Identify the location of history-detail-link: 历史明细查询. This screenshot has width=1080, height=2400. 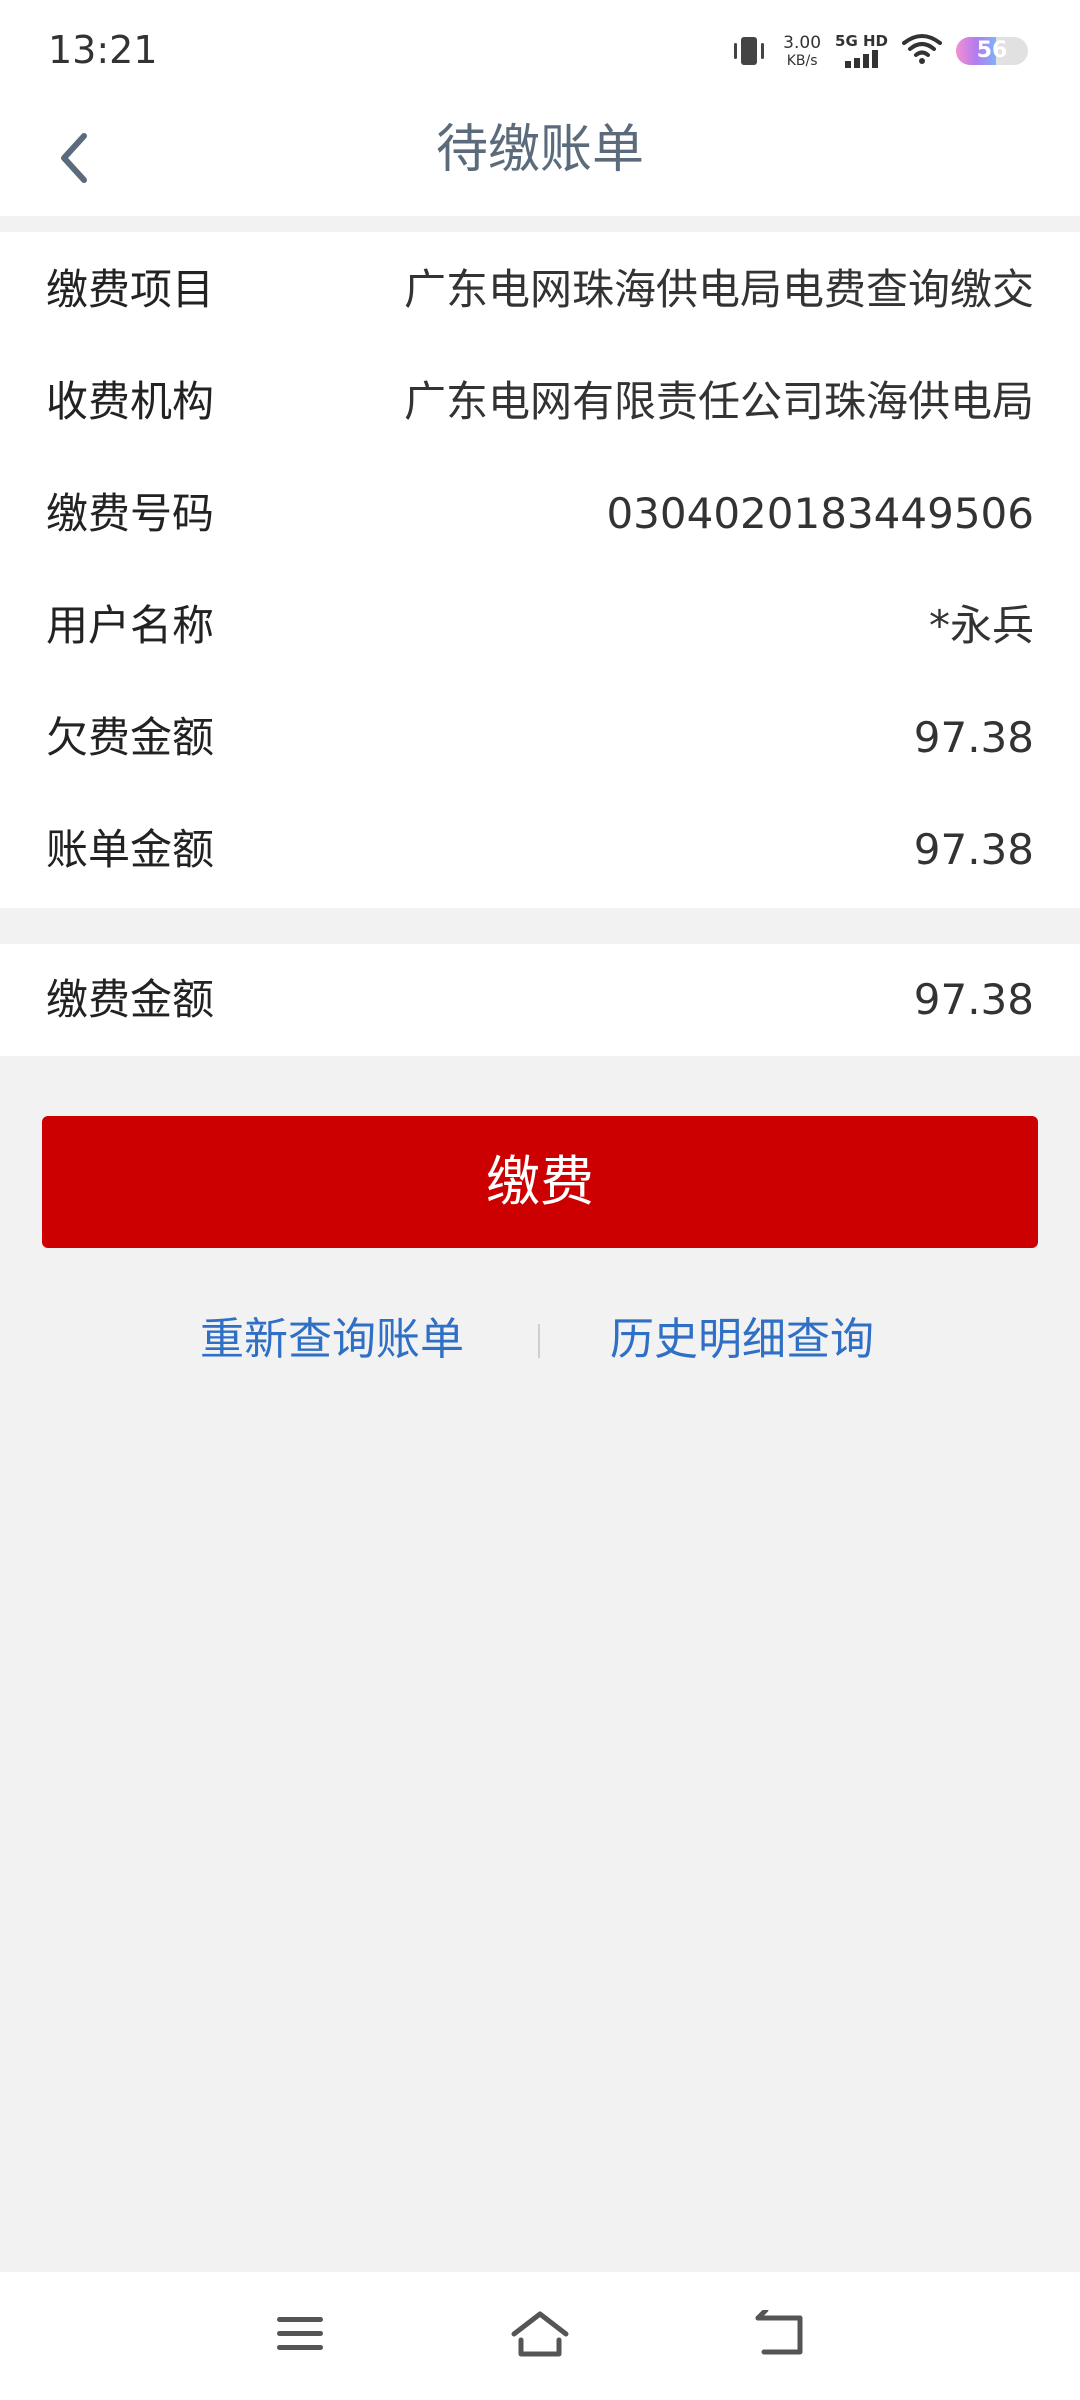
(742, 1340).